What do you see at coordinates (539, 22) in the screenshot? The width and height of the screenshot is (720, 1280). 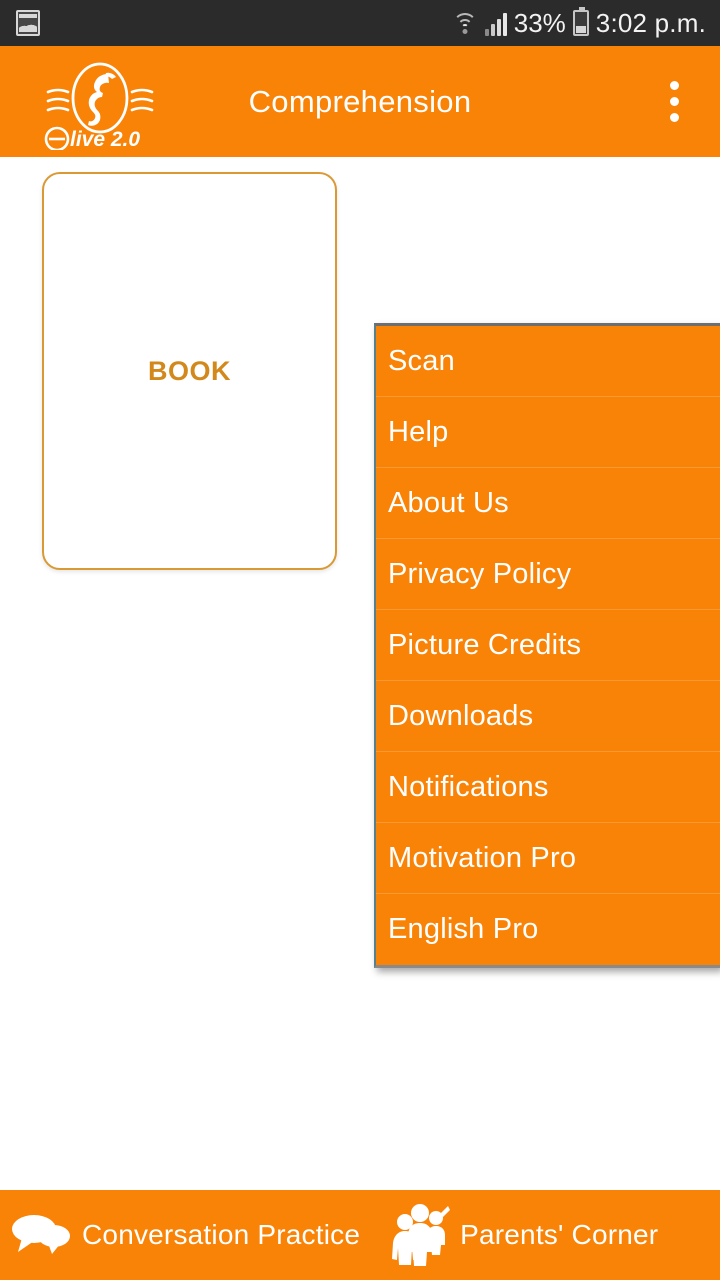 I see `battery-percent-label: 33%` at bounding box center [539, 22].